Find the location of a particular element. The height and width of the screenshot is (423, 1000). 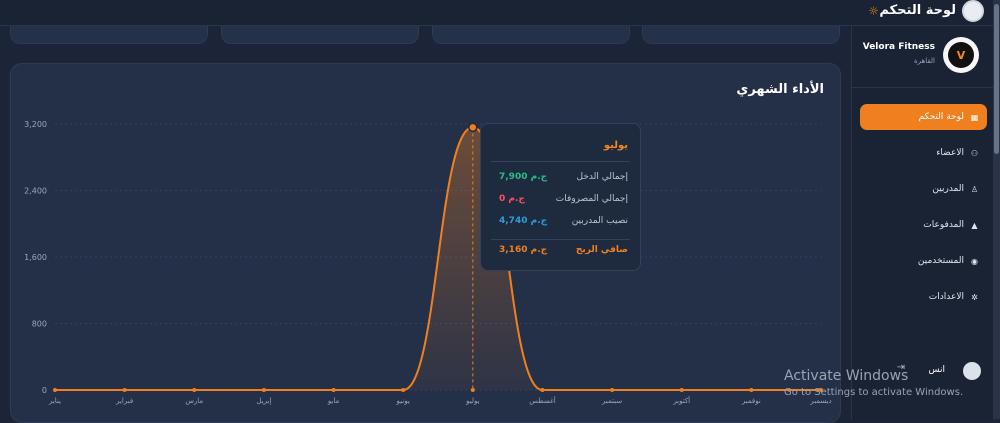

person-icon: ♙ is located at coordinates (974, 189).